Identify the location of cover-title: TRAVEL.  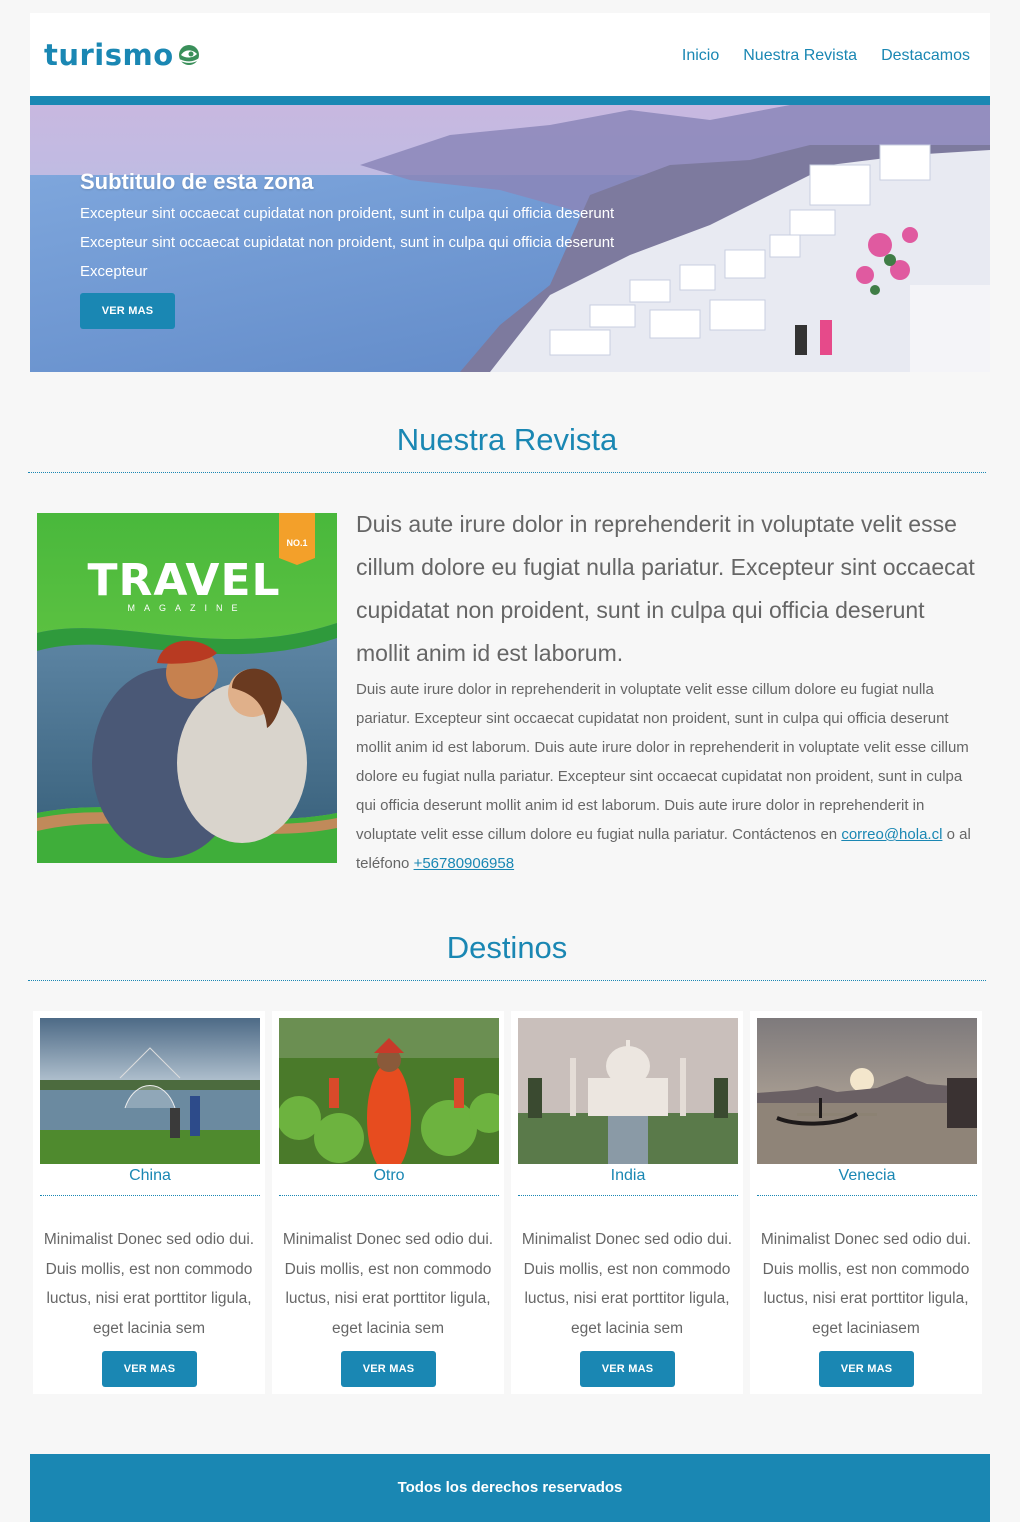
(183, 580).